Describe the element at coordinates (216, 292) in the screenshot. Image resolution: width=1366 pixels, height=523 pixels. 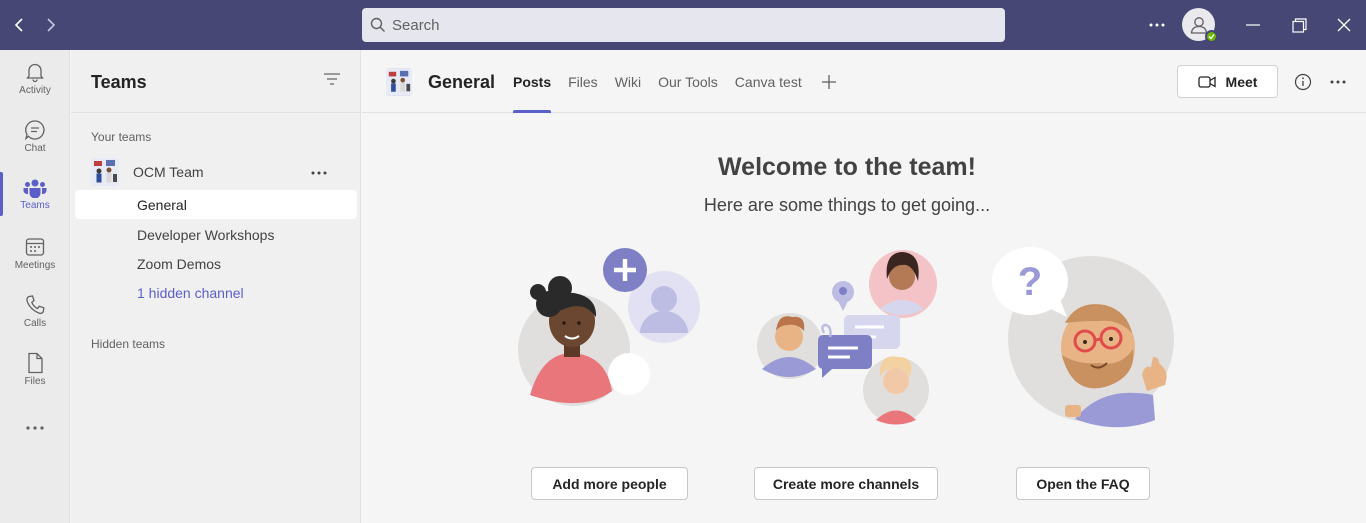
I see `hidden-channel-link: 1 hidden channel` at that location.